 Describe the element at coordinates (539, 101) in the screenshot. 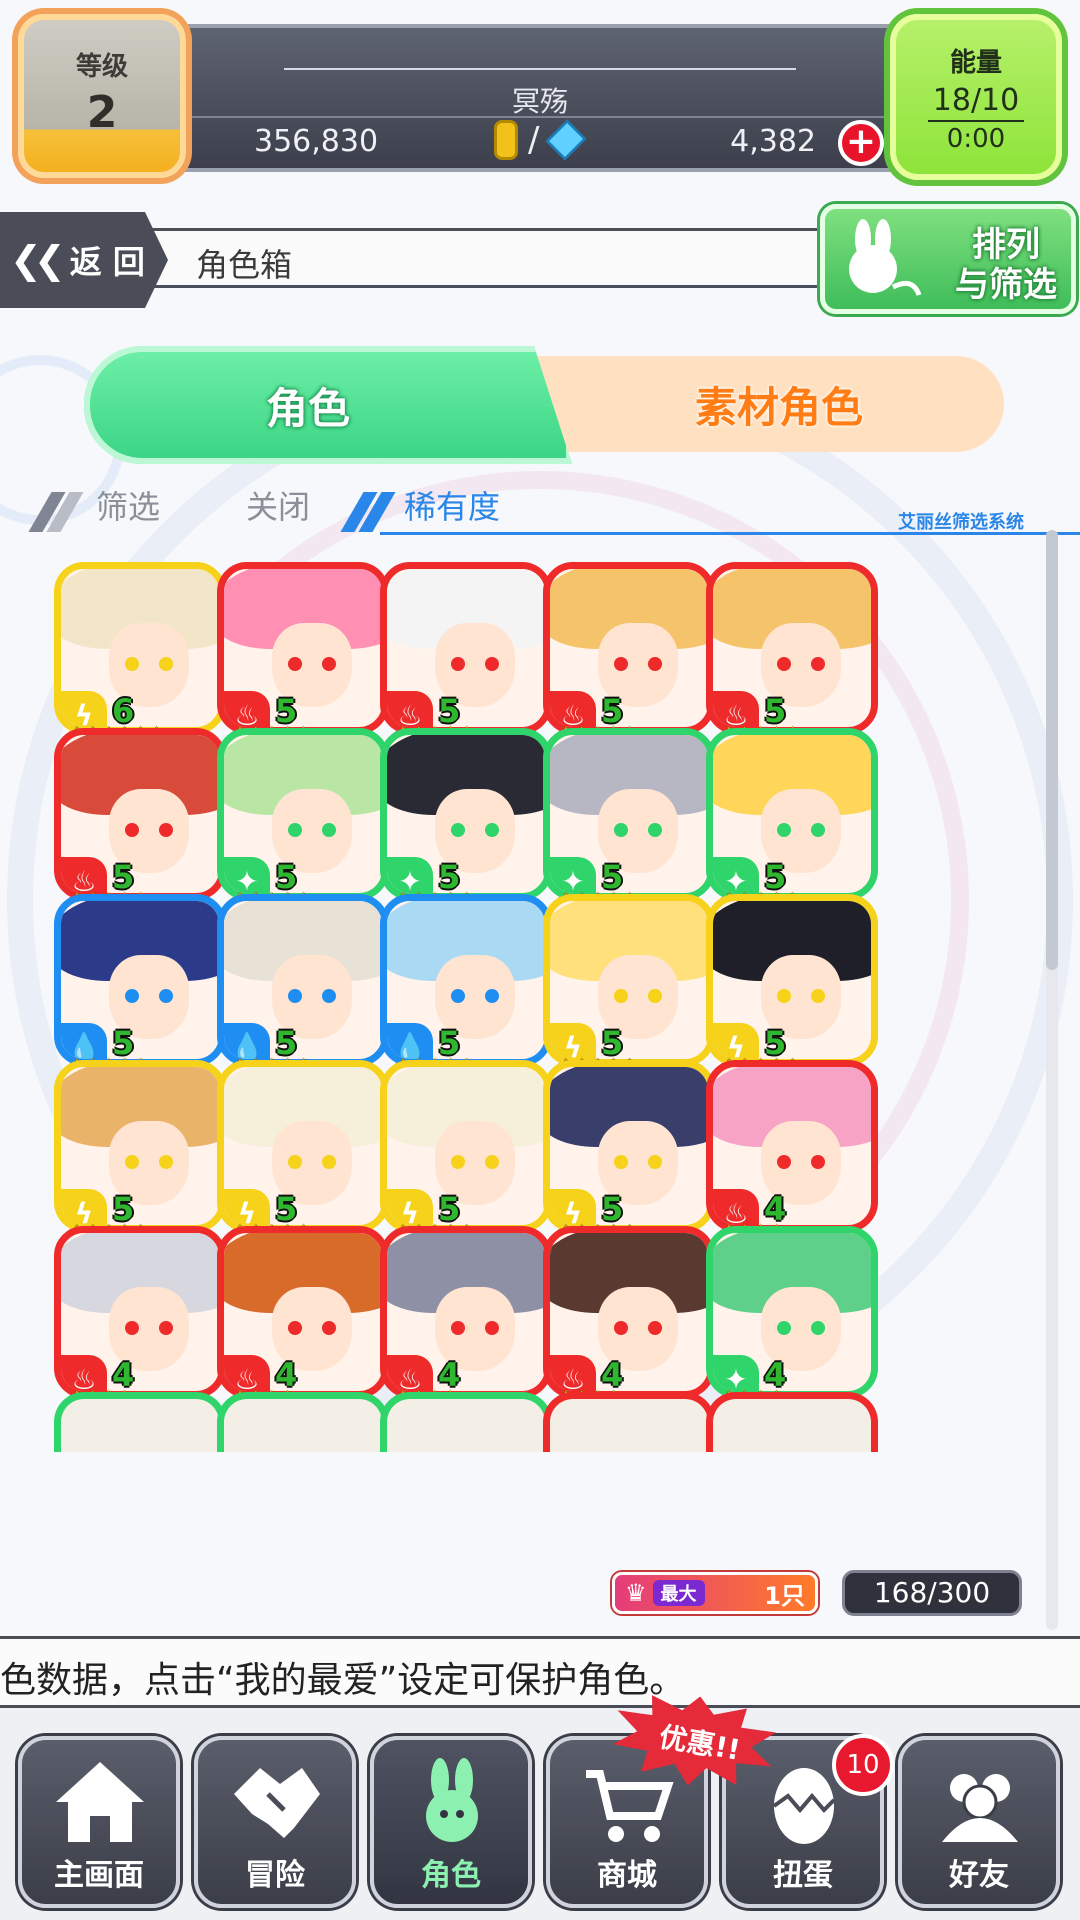

I see `player-name: 冥殇` at that location.